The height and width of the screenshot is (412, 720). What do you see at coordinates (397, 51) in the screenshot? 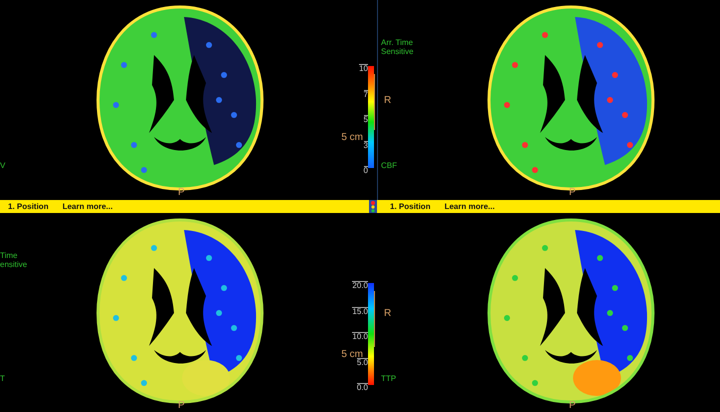
I see `sequence-label: Sensitive` at bounding box center [397, 51].